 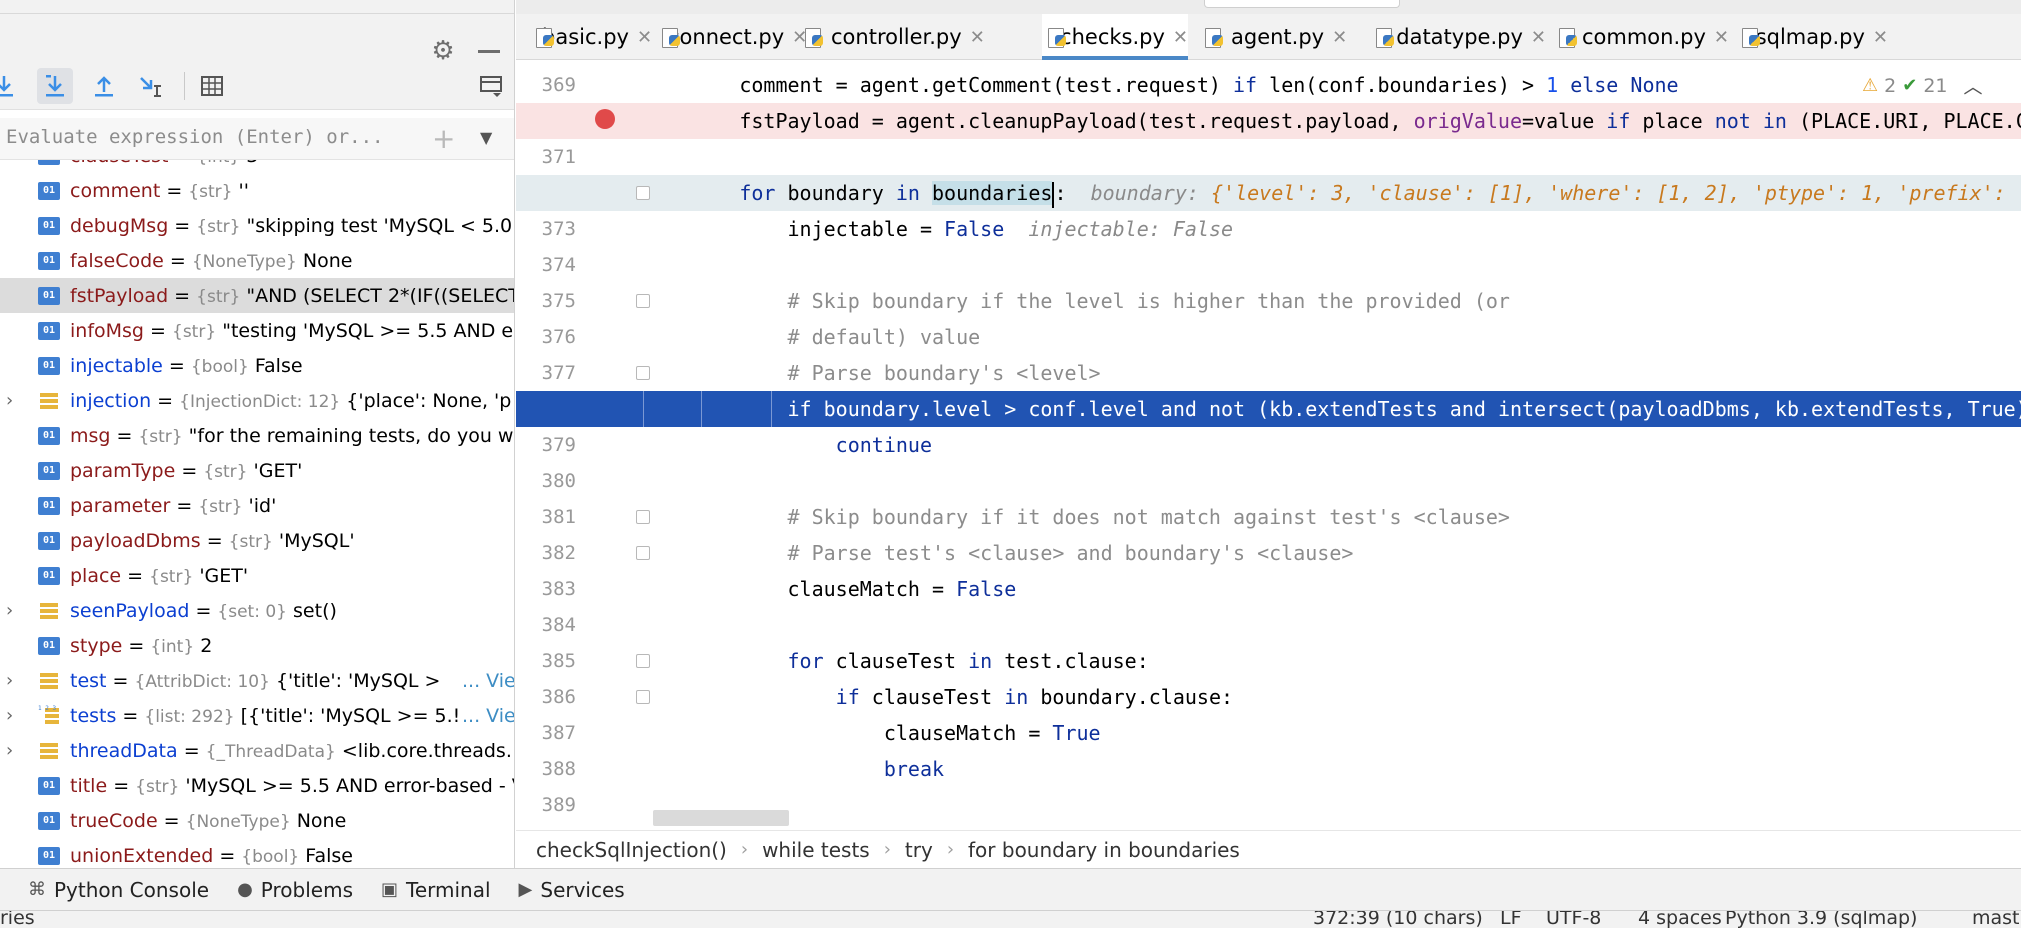 I want to click on git-branch: mast, so click(x=1996, y=919).